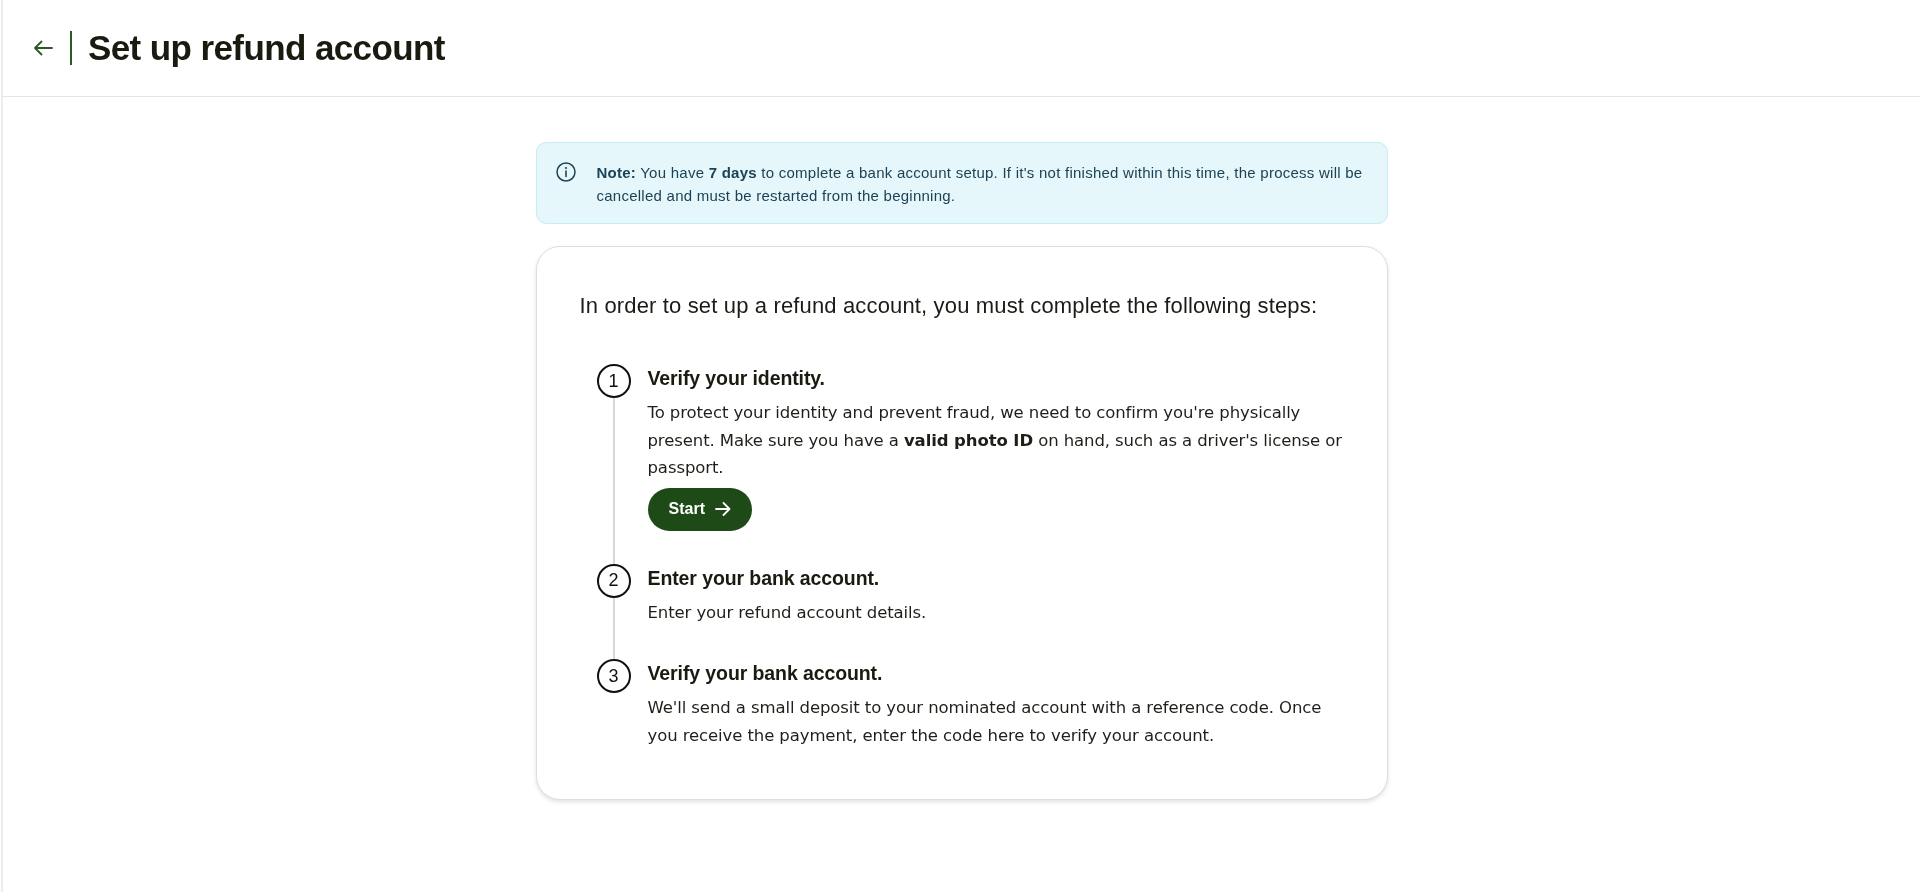 The image size is (1920, 892). What do you see at coordinates (613, 676) in the screenshot?
I see `step-number: 3` at bounding box center [613, 676].